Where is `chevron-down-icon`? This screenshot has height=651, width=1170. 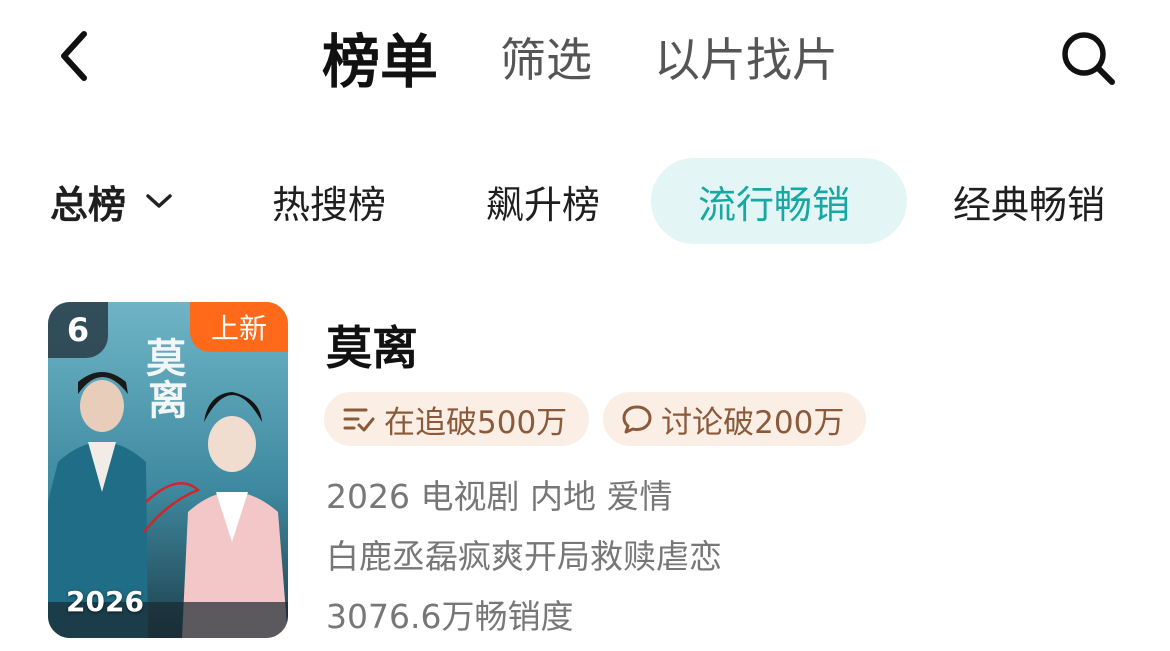
chevron-down-icon is located at coordinates (159, 201).